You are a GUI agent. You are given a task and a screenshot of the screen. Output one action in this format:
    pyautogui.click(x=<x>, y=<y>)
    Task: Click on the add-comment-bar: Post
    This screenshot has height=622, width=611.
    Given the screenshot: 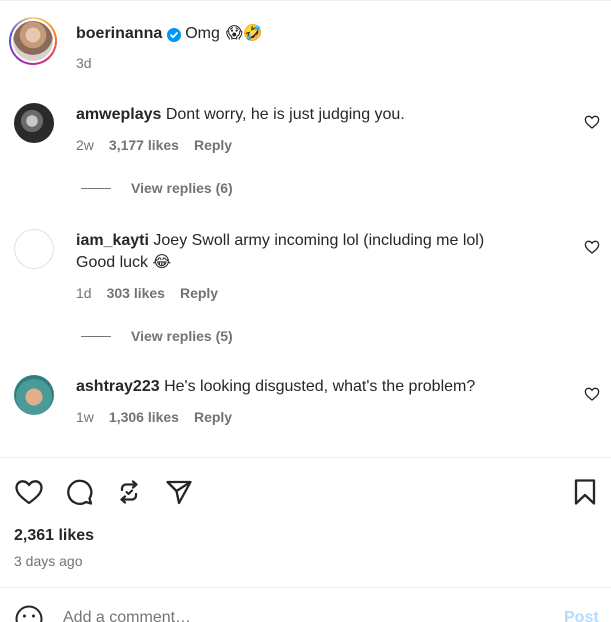 What is the action you would take?
    pyautogui.click(x=305, y=610)
    